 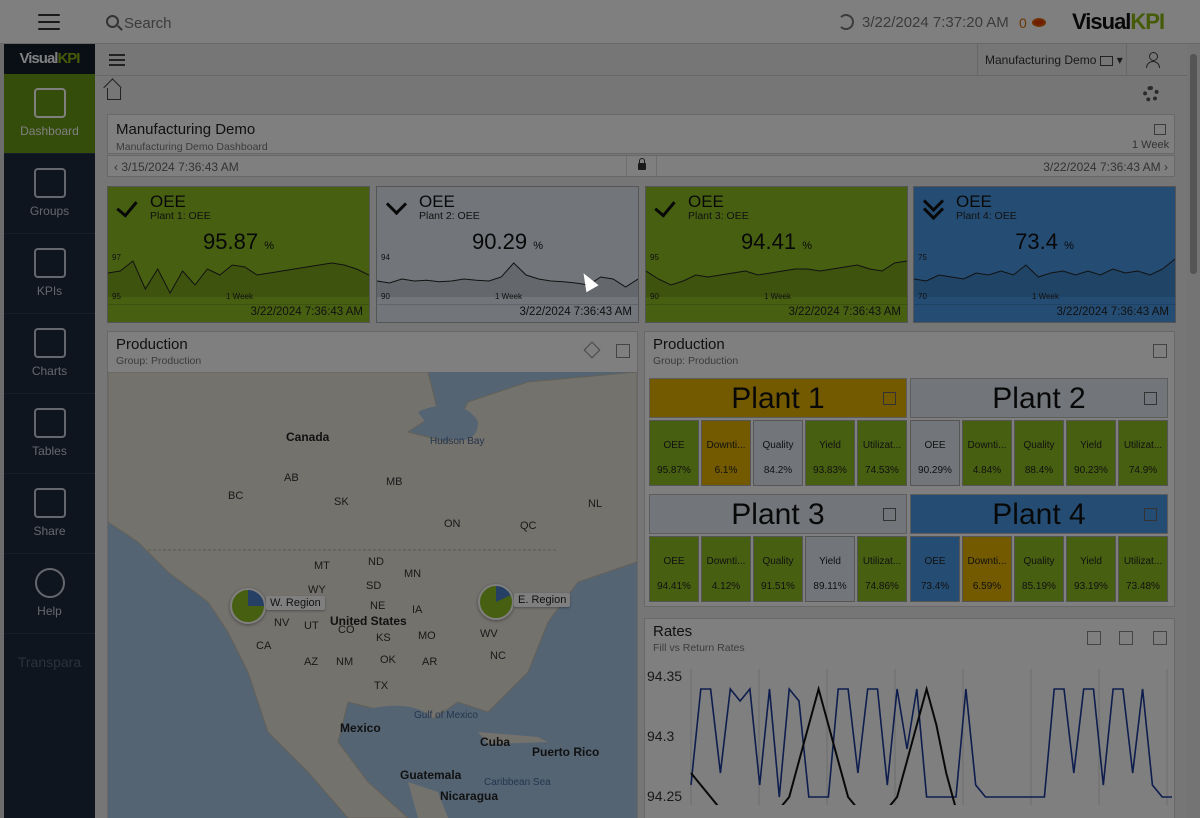 What do you see at coordinates (159, 361) in the screenshot?
I see `widget-subtitle: Group: Production` at bounding box center [159, 361].